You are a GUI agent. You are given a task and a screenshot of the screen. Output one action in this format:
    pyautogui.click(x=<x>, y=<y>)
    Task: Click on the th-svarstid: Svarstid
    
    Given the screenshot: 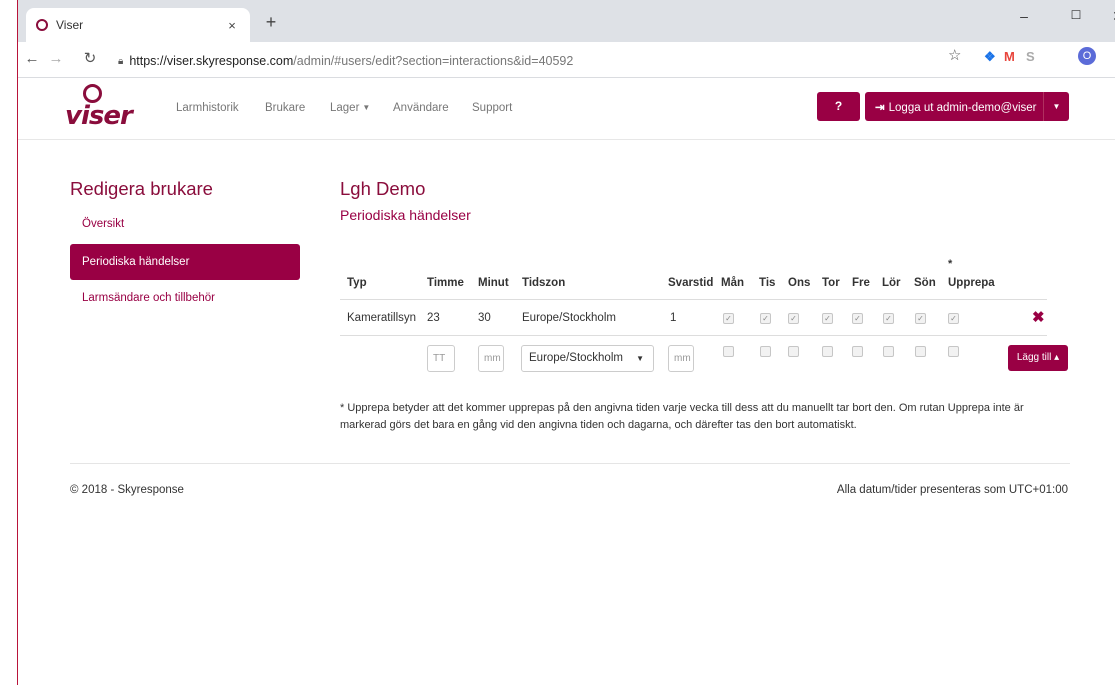 What is the action you would take?
    pyautogui.click(x=691, y=283)
    